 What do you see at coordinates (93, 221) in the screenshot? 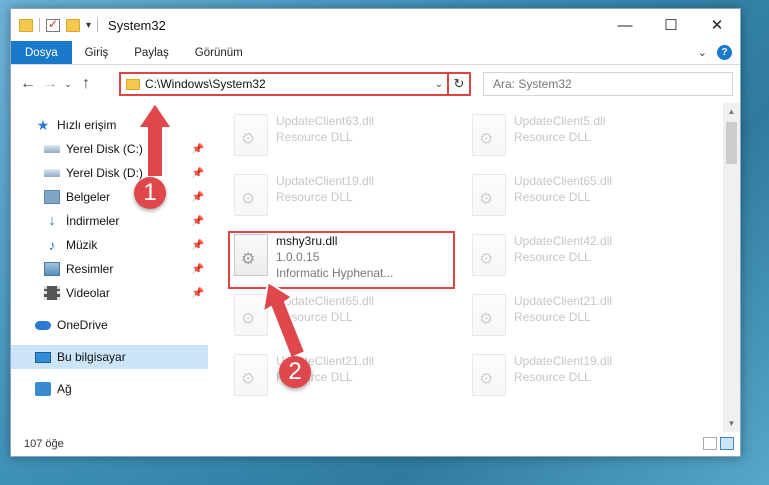
I see `sidebar-item-label: İndirmeler` at bounding box center [93, 221].